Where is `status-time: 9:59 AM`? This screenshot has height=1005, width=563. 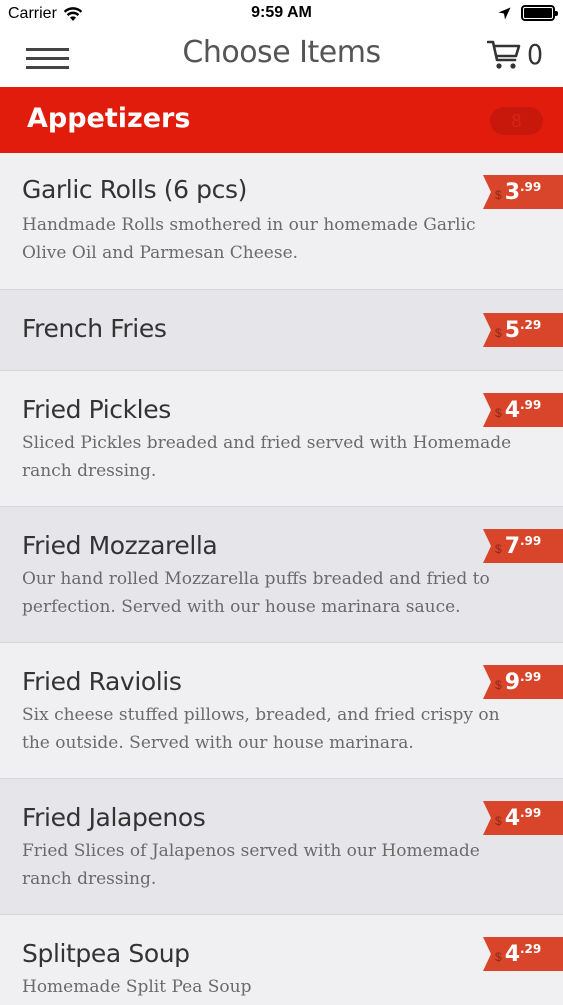 status-time: 9:59 AM is located at coordinates (281, 12).